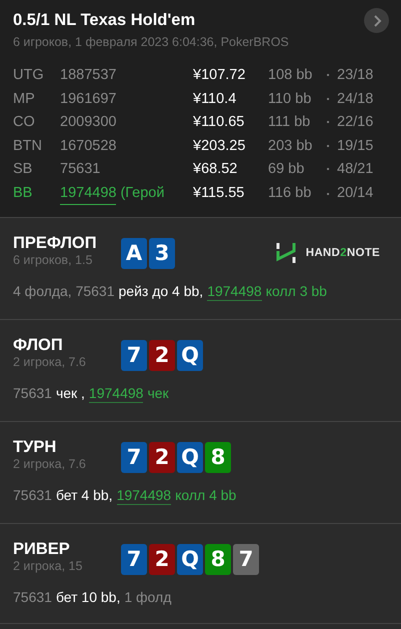 This screenshot has width=401, height=629. I want to click on player-position: UTG, so click(29, 75).